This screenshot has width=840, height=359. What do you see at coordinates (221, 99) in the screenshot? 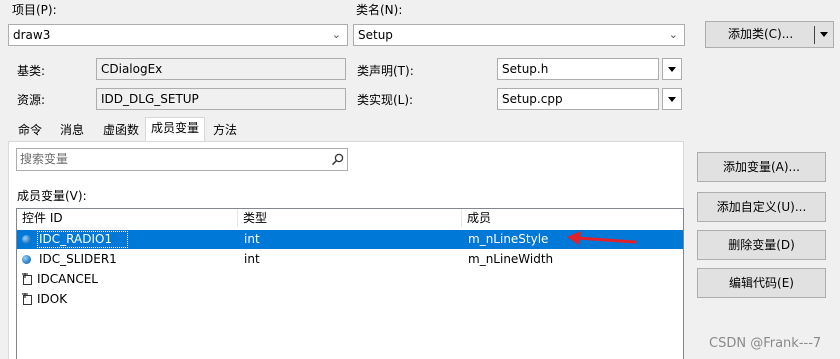
I see `resource-field: IDD_DLG_SETUP` at bounding box center [221, 99].